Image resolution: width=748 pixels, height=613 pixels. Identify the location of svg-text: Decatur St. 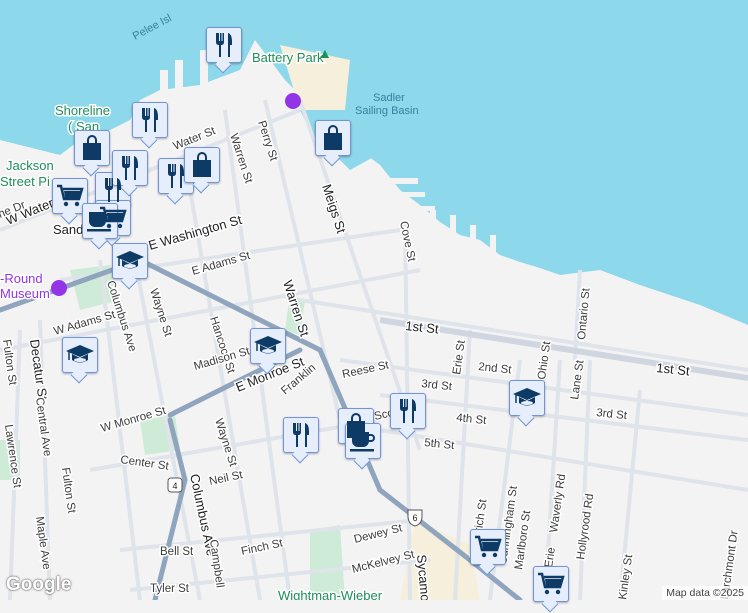
(38, 369).